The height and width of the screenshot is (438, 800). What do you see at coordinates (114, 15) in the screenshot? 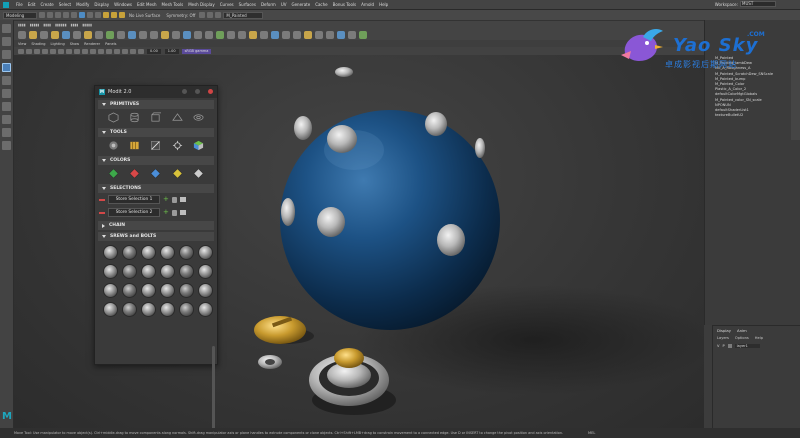
I see `snap-curve-icon` at bounding box center [114, 15].